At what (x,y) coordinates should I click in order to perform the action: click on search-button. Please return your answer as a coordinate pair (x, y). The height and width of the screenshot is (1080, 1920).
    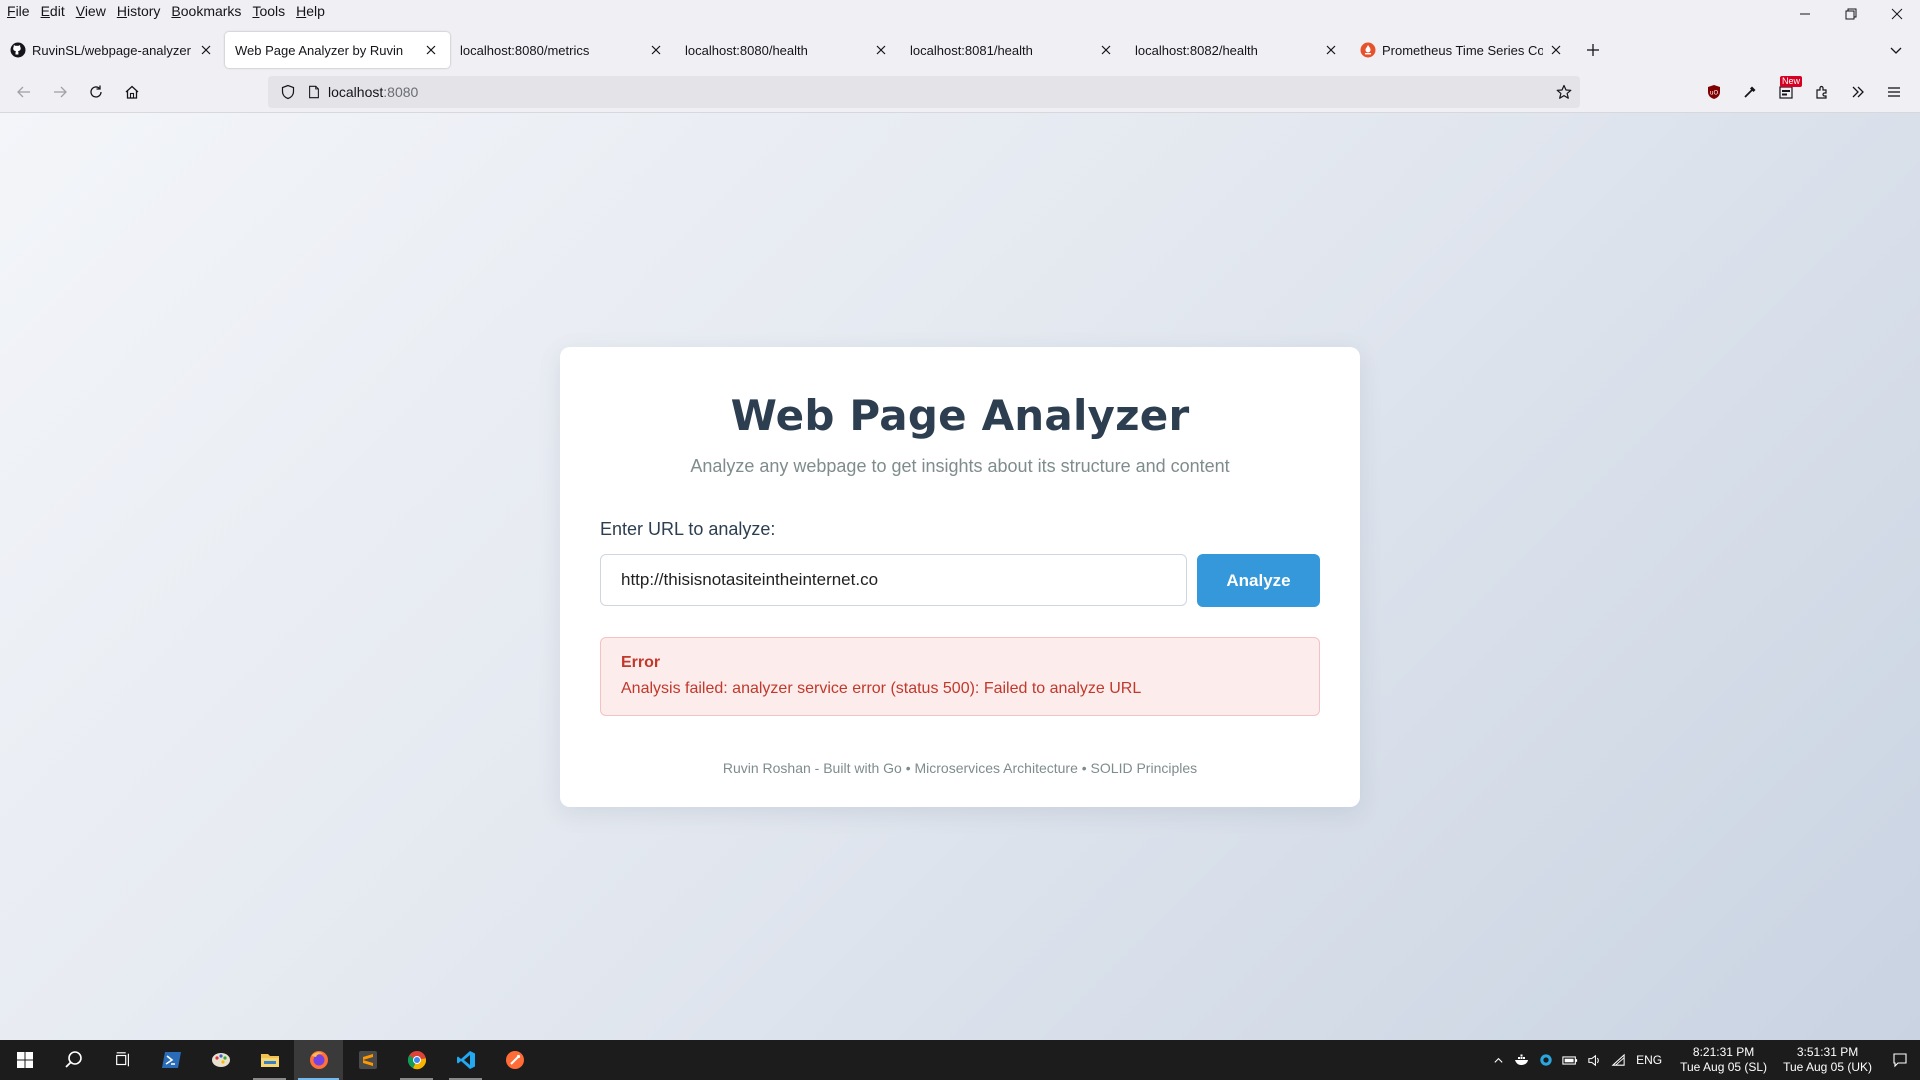
    Looking at the image, I should click on (73, 1060).